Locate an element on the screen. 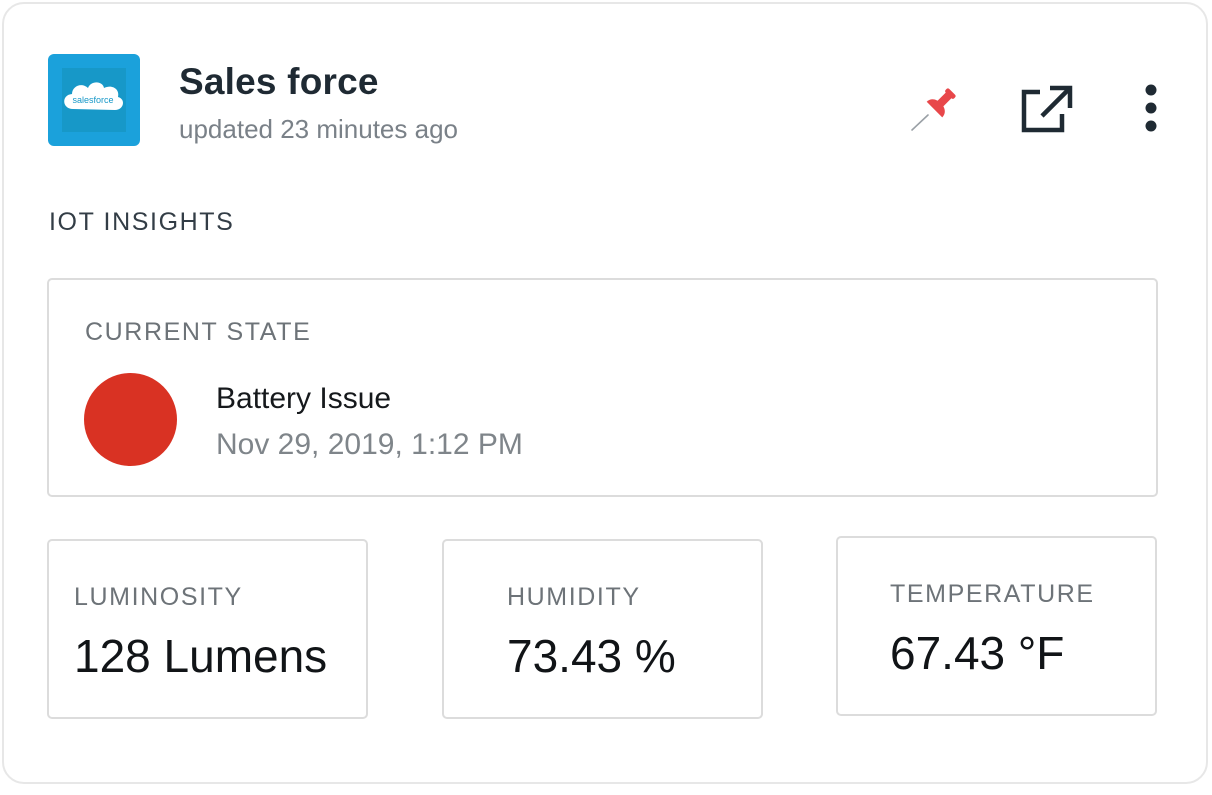 The width and height of the screenshot is (1212, 795). open-external-button is located at coordinates (1047, 109).